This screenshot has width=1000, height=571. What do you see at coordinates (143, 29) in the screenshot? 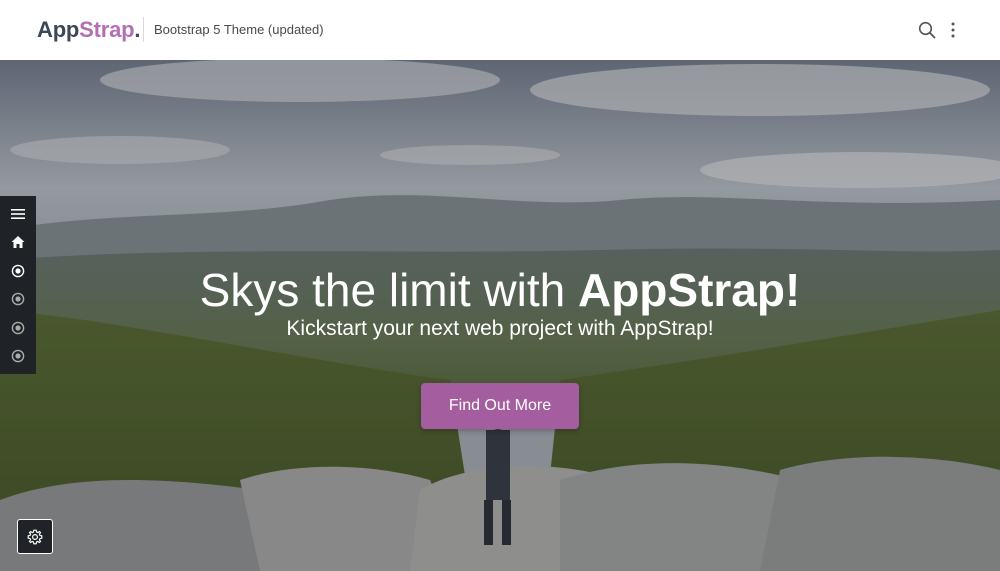
I see `brand-divider` at bounding box center [143, 29].